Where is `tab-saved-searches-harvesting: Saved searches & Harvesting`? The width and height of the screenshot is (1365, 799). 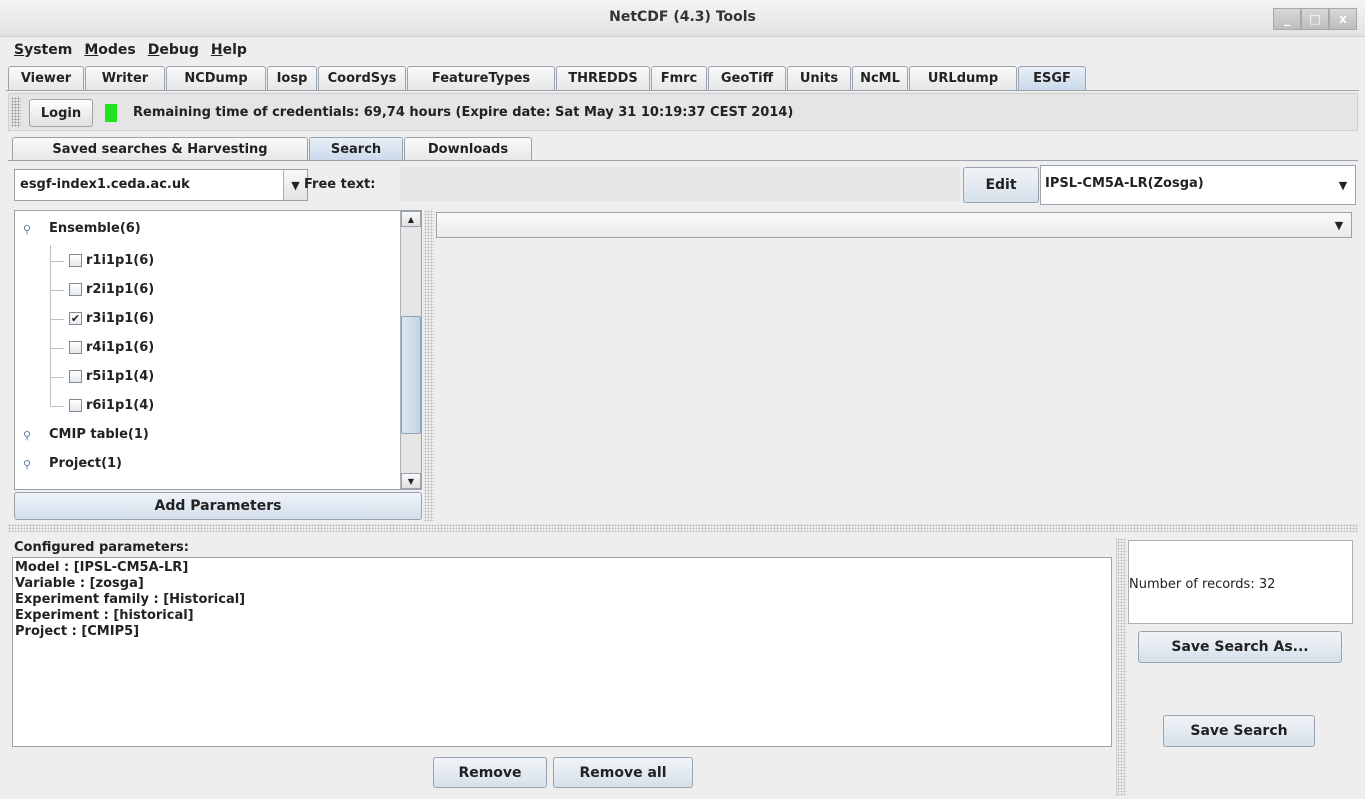 tab-saved-searches-harvesting: Saved searches & Harvesting is located at coordinates (160, 149).